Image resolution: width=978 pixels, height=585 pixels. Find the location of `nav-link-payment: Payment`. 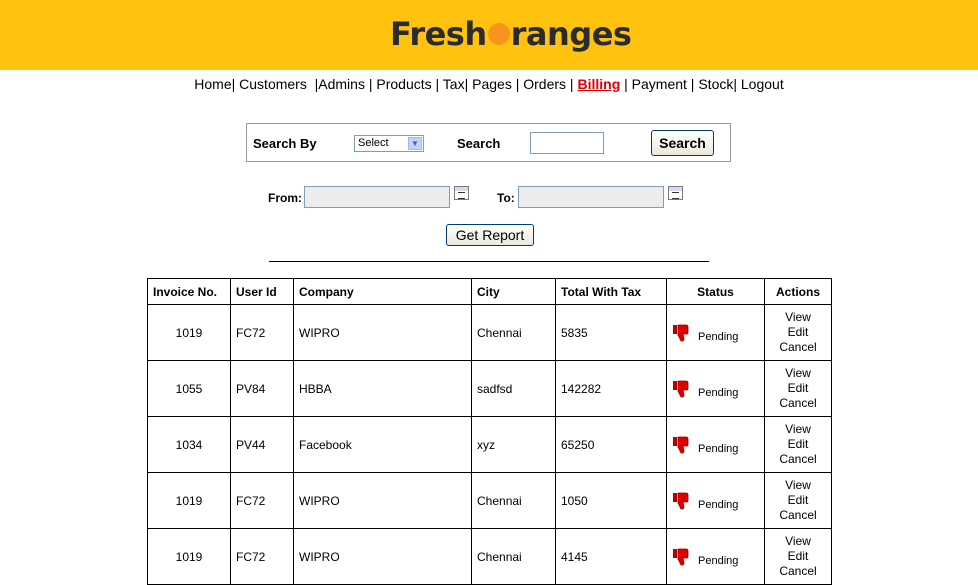

nav-link-payment: Payment is located at coordinates (659, 84).